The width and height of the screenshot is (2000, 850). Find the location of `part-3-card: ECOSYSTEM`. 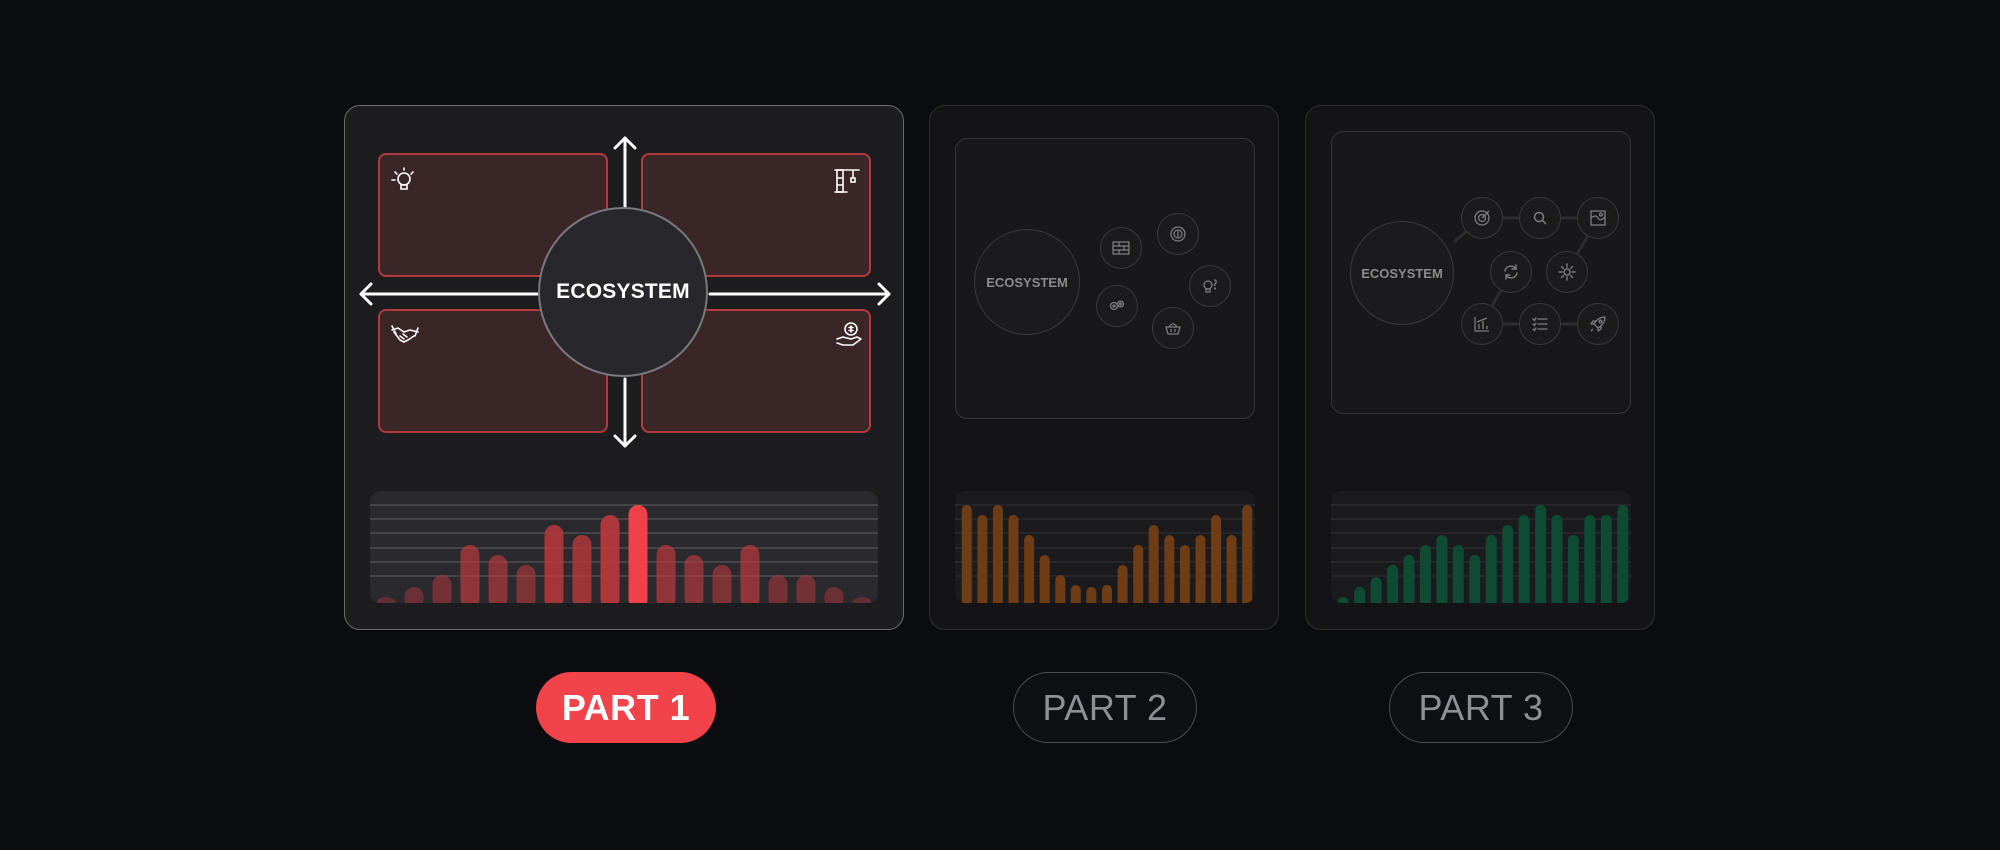

part-3-card: ECOSYSTEM is located at coordinates (1480, 367).